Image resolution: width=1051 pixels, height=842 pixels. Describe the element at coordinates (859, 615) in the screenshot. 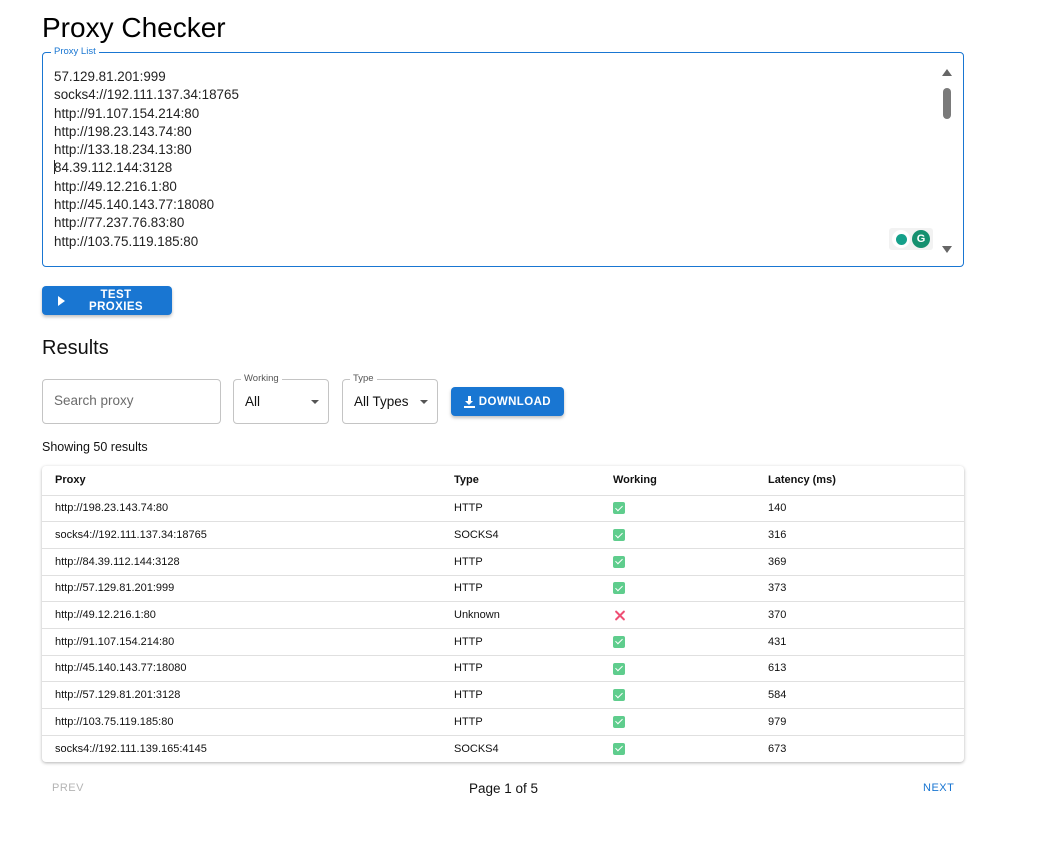

I see `cell-latency: 370` at that location.